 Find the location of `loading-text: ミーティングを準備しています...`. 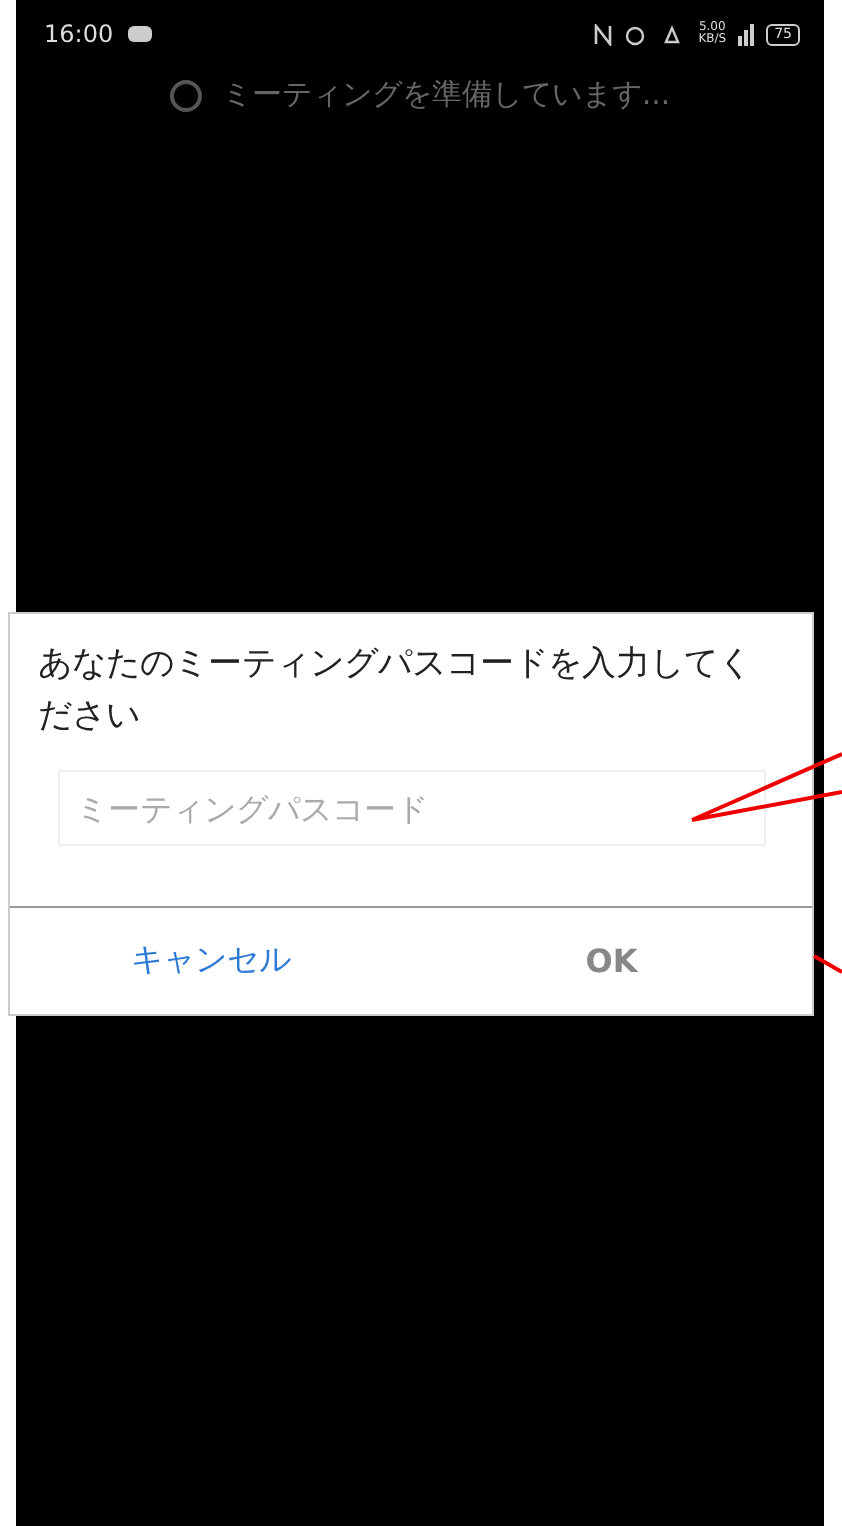

loading-text: ミーティングを準備しています... is located at coordinates (446, 95).